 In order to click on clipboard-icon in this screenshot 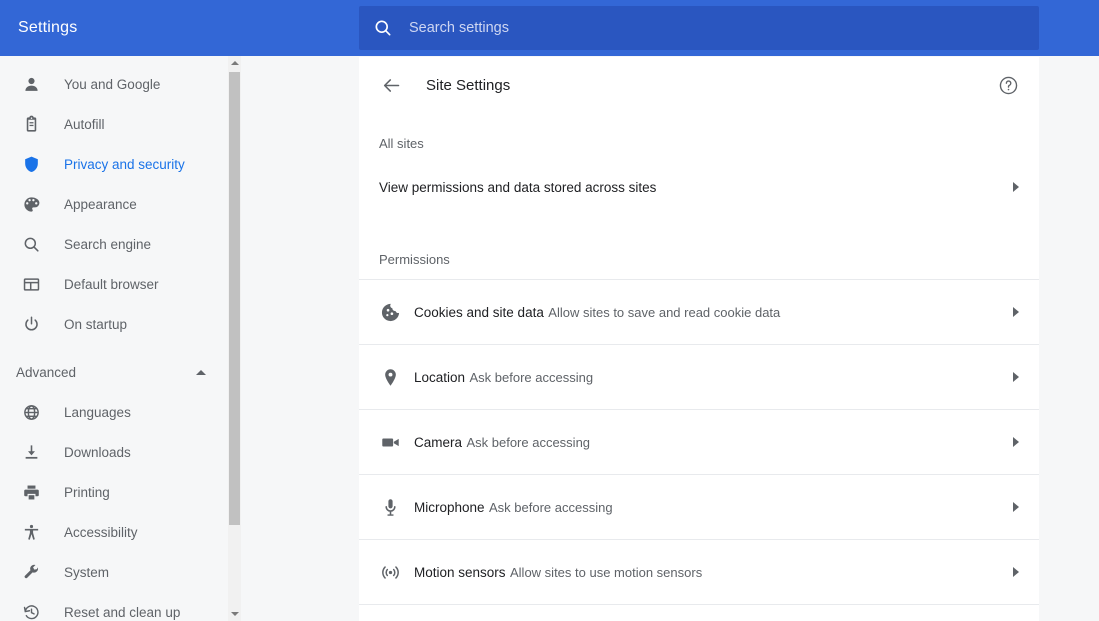, I will do `click(31, 124)`.